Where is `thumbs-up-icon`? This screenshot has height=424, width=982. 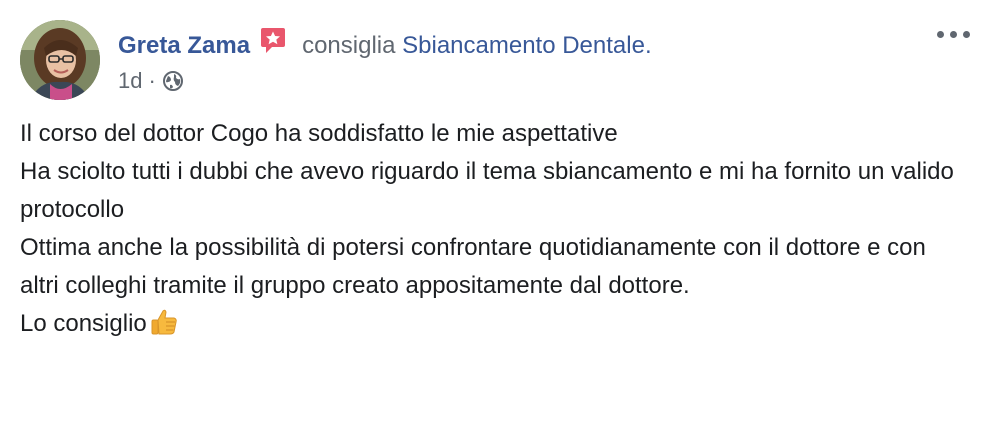 thumbs-up-icon is located at coordinates (164, 322).